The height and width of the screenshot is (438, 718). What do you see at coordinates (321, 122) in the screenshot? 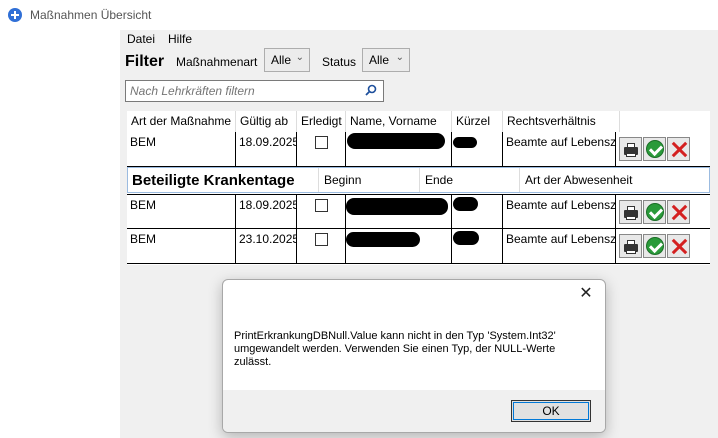
I see `column-header-erledigt: Erledigt` at bounding box center [321, 122].